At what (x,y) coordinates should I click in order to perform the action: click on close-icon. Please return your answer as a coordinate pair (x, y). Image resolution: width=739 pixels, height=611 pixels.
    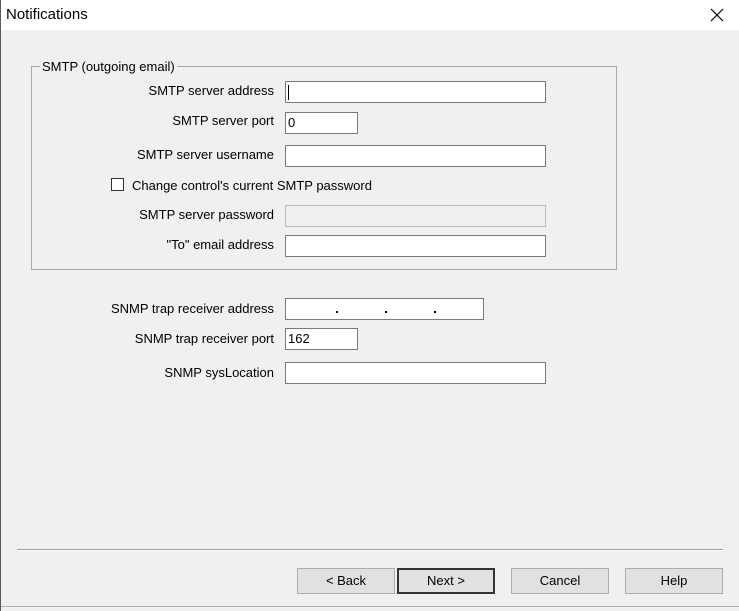
    Looking at the image, I should click on (717, 15).